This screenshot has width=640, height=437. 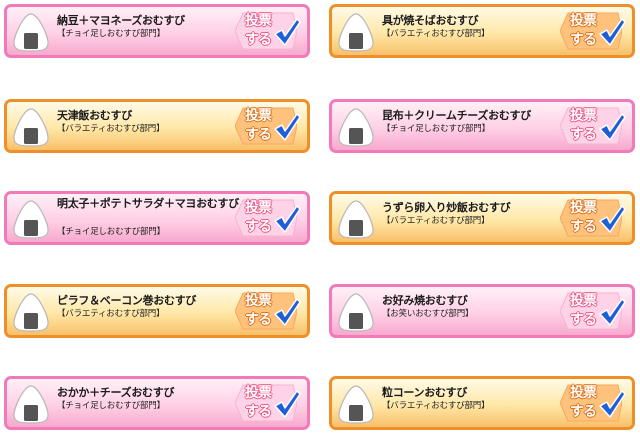 What do you see at coordinates (430, 20) in the screenshot?
I see `item-title: 具が焼そばおむすび` at bounding box center [430, 20].